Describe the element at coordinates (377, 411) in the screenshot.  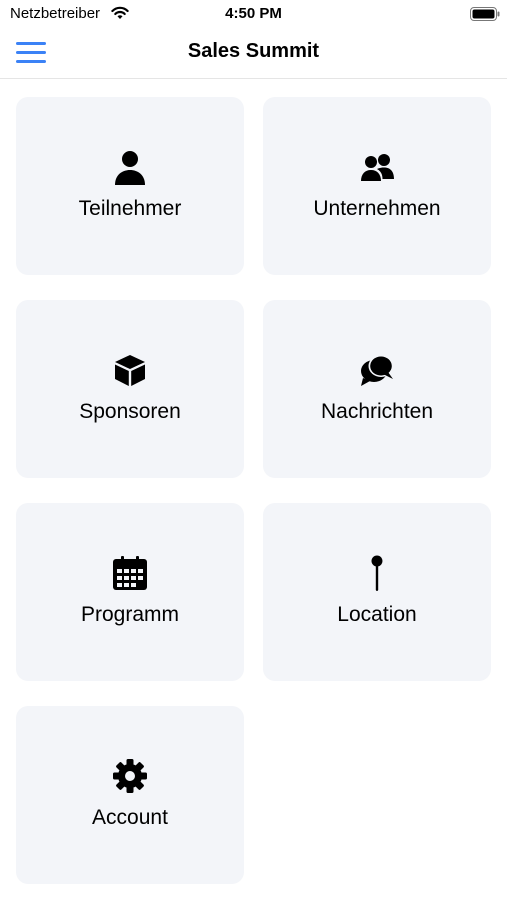
I see `tile-label: Nachrichten` at that location.